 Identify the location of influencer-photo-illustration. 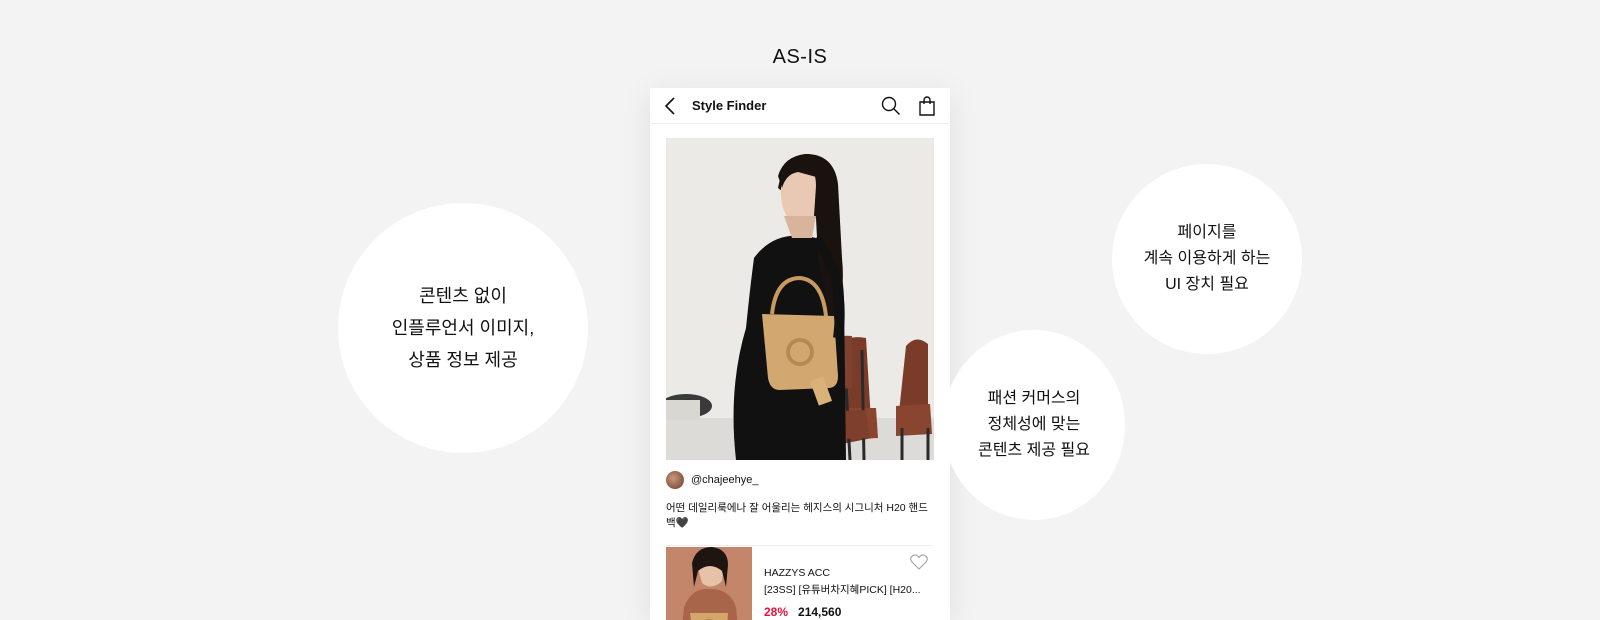
(800, 299).